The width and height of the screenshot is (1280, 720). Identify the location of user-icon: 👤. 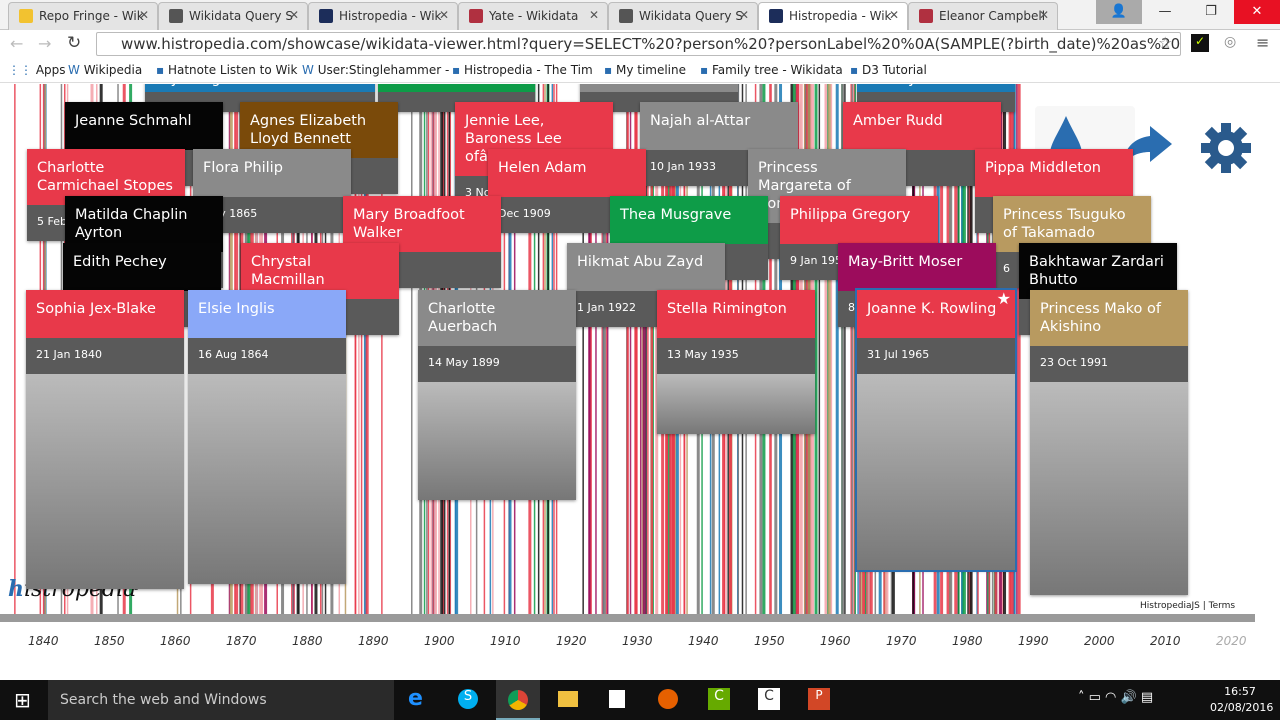
(1119, 12).